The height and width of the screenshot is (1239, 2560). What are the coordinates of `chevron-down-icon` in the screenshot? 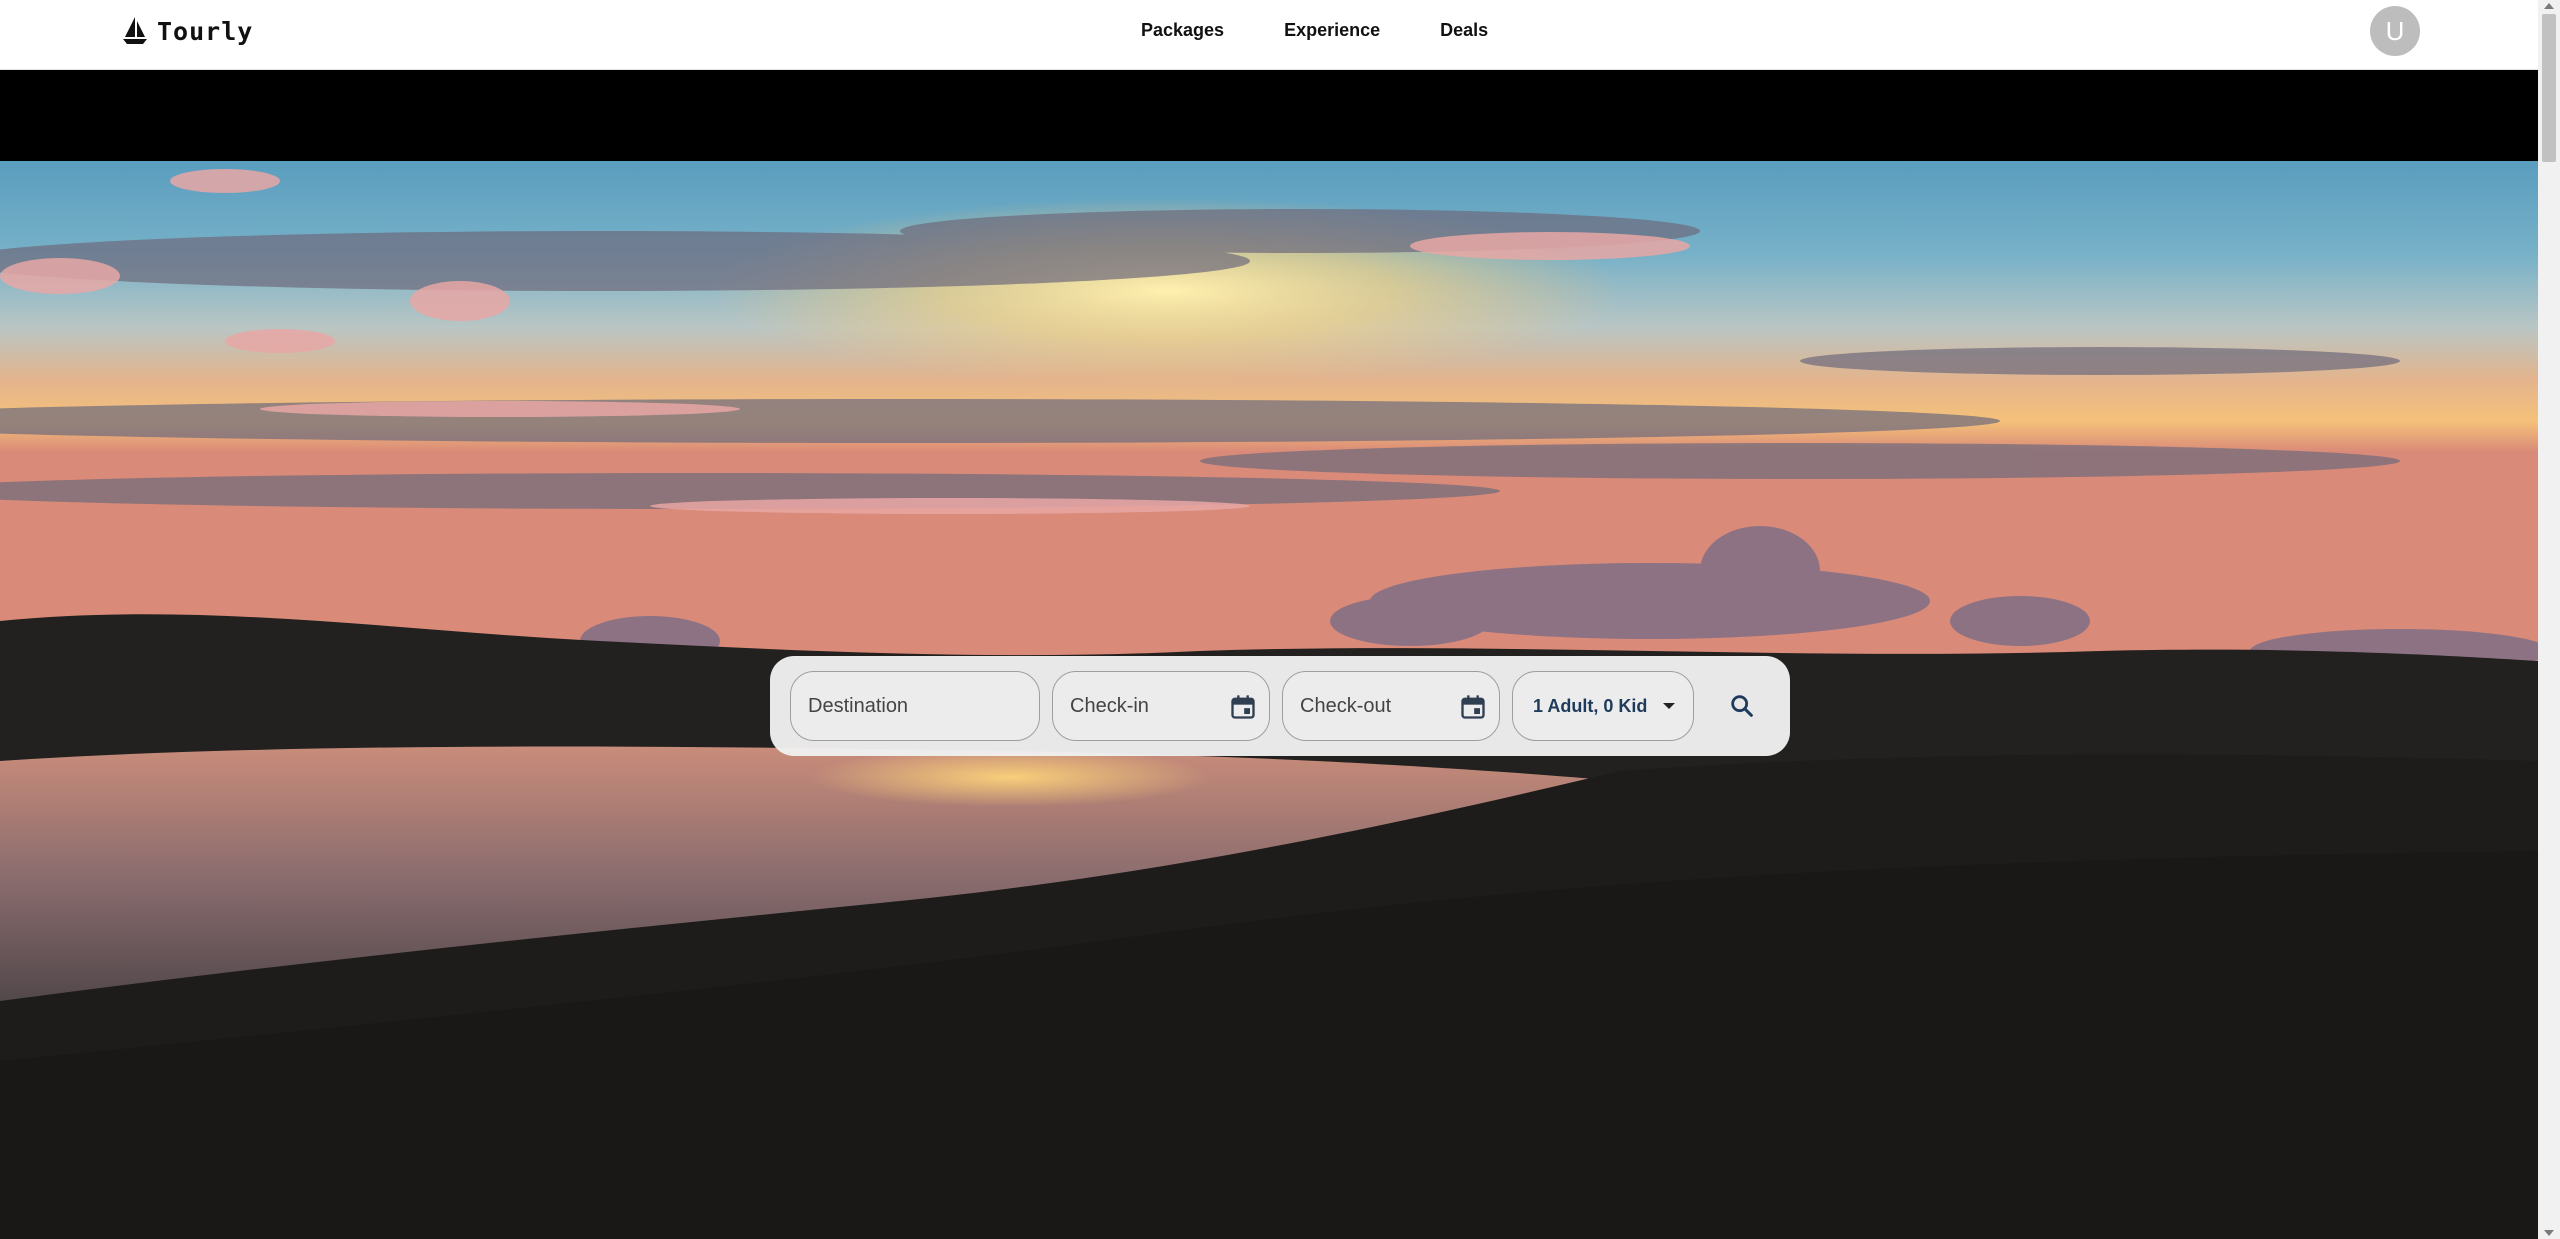 It's located at (1669, 706).